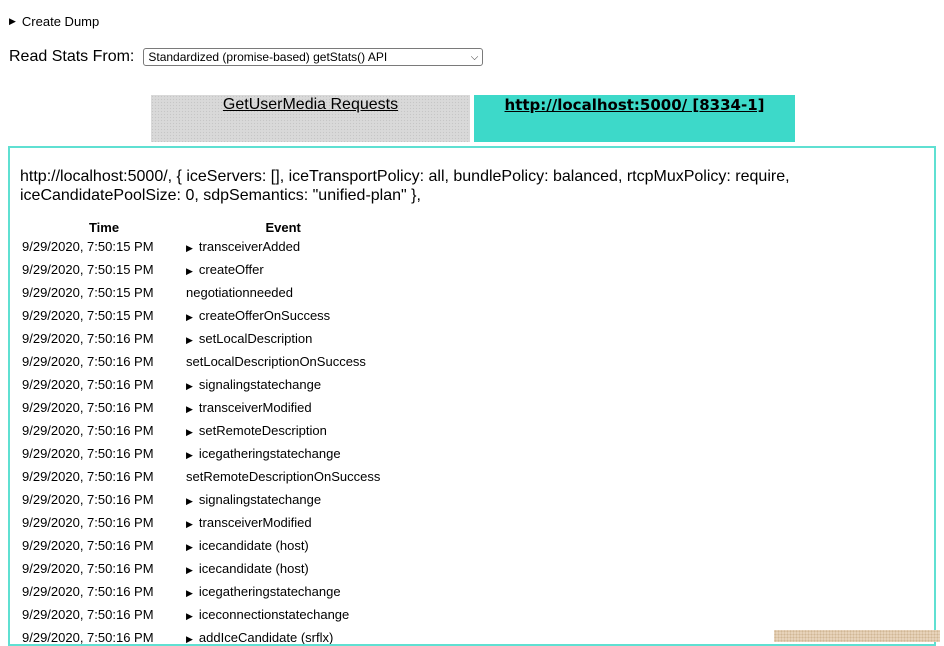 The width and height of the screenshot is (944, 646). Describe the element at coordinates (310, 118) in the screenshot. I see `tab-getusermedia-requests: GetUserMedia Requests` at that location.